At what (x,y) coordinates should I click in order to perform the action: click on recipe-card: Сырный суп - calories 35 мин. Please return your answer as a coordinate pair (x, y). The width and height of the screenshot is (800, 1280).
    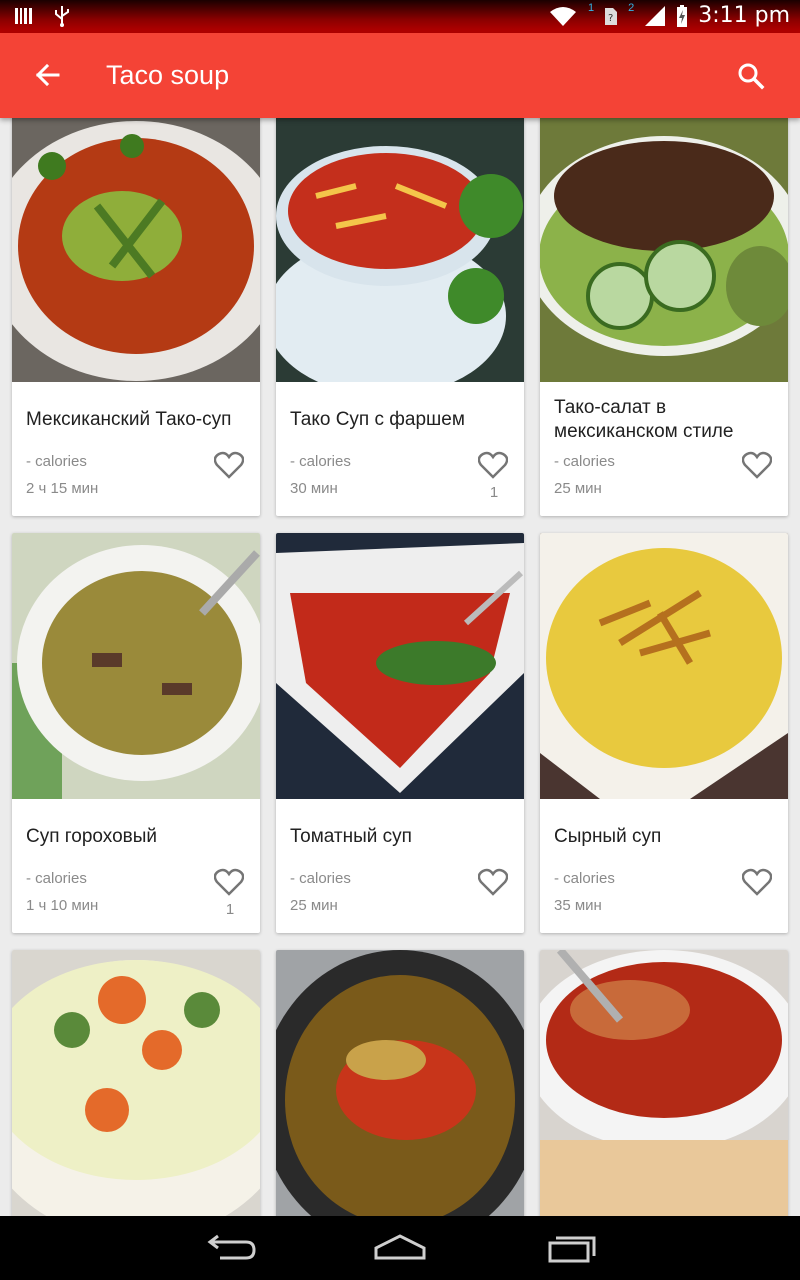
    Looking at the image, I should click on (664, 733).